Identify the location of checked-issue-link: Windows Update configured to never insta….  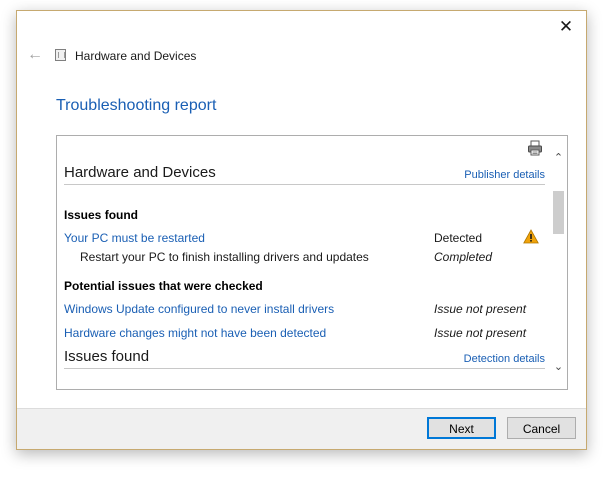
(199, 309).